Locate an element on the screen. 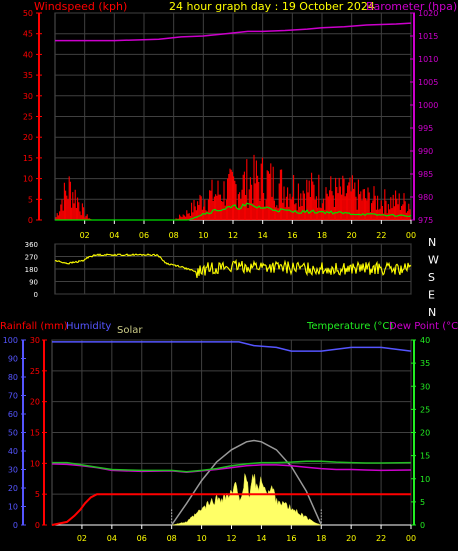 The width and height of the screenshot is (458, 551). humidity-tick-label: 30 is located at coordinates (13, 470).